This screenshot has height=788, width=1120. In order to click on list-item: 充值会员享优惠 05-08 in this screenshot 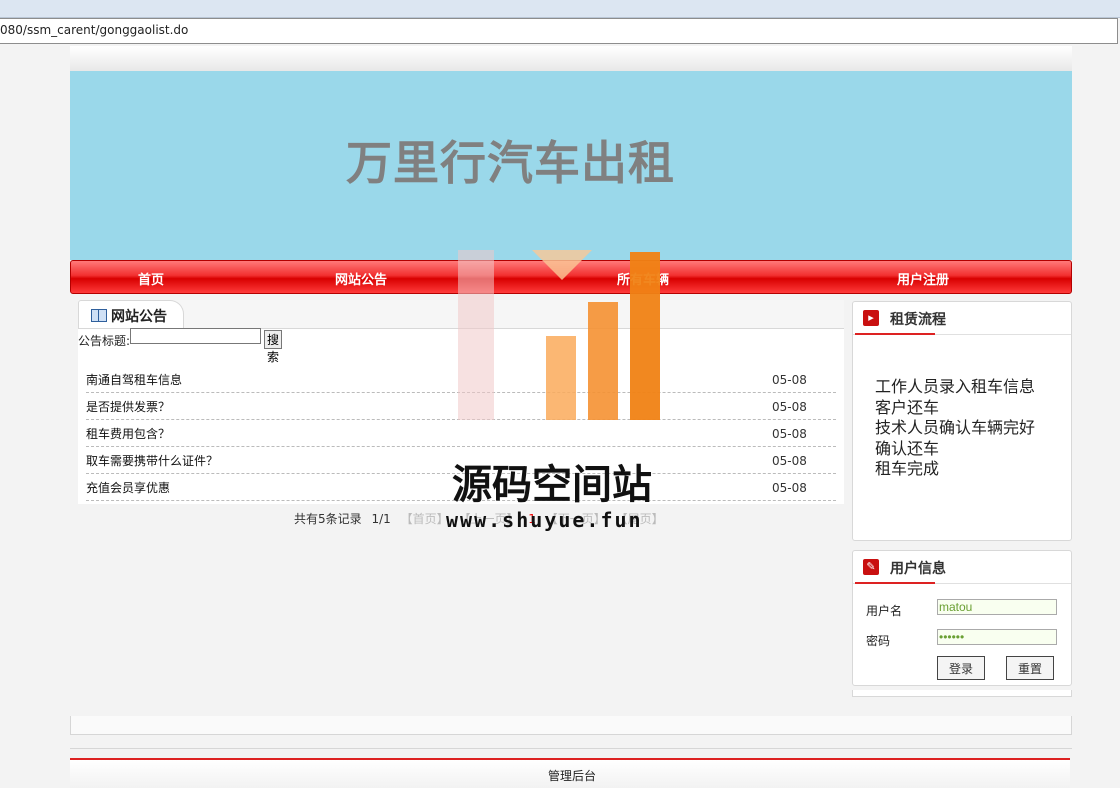, I will do `click(461, 487)`.